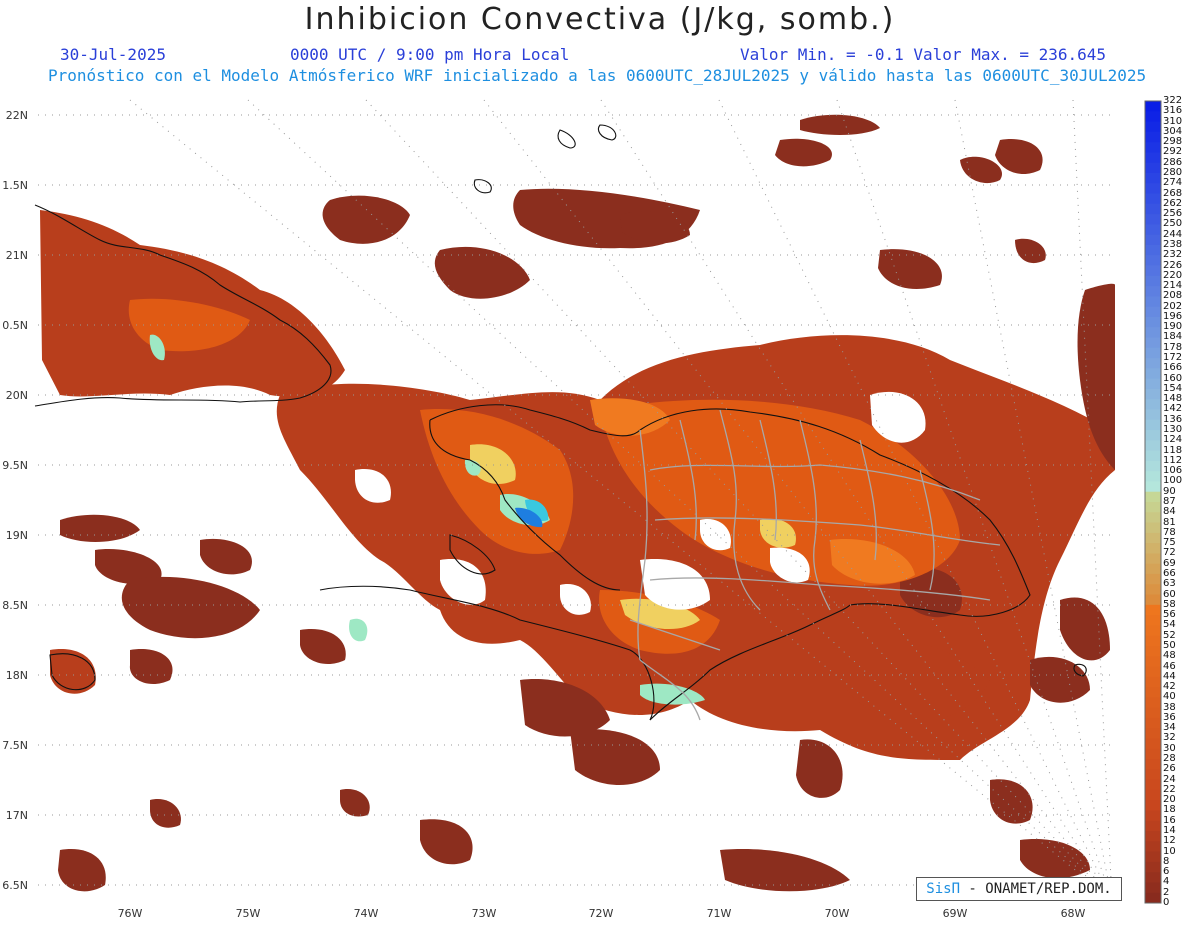 The width and height of the screenshot is (1200, 927). I want to click on colorbar-label-37: 100, so click(1173, 481).